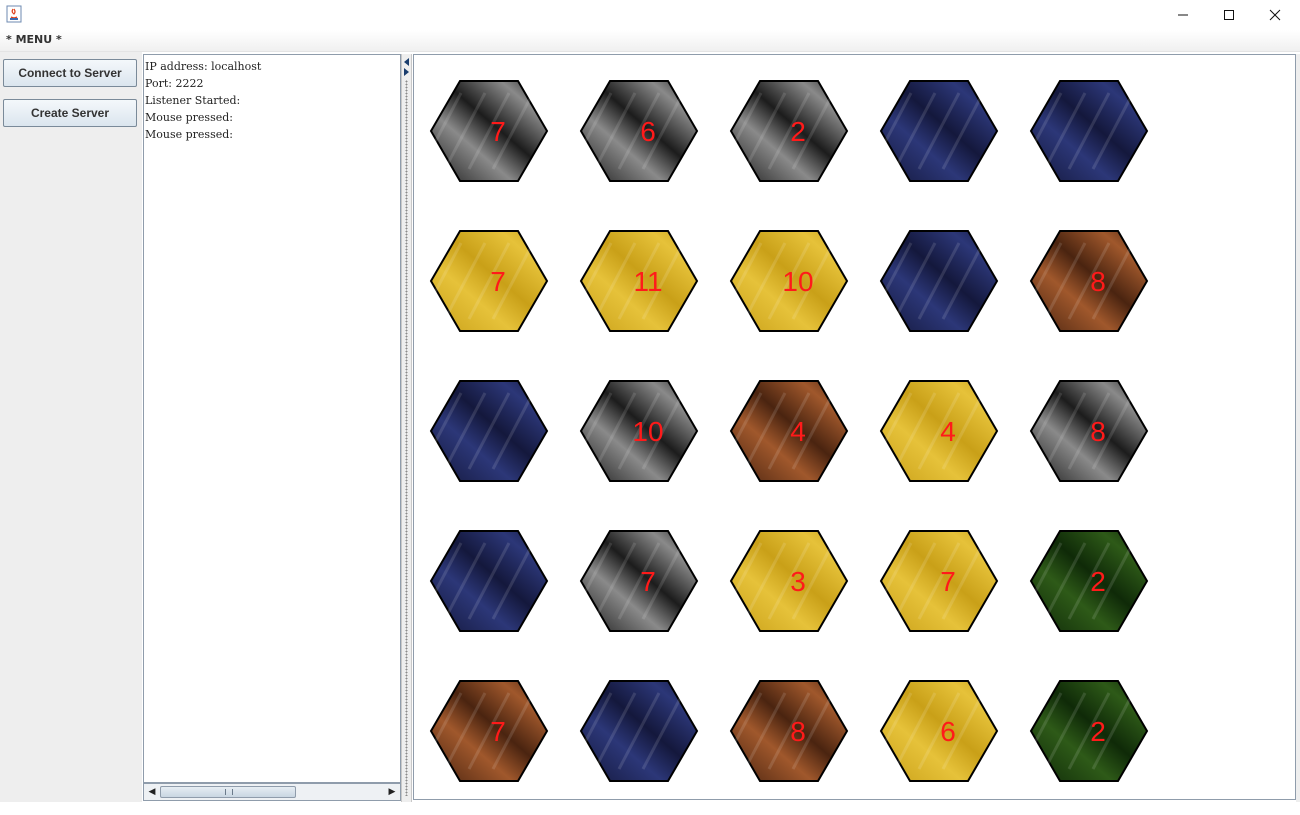 This screenshot has height=815, width=1300. Describe the element at coordinates (784, 131) in the screenshot. I see `hex-tile-stone: 2` at that location.